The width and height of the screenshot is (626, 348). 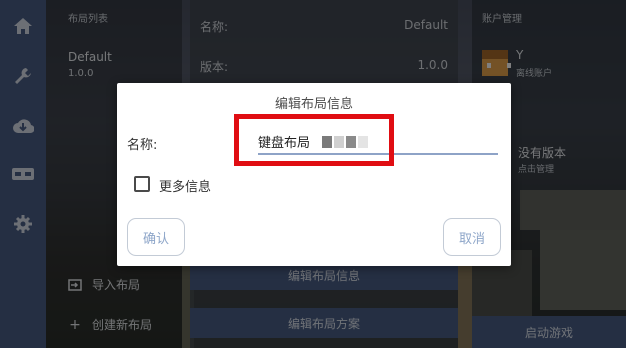 I want to click on confirm-button: 确认, so click(x=156, y=237).